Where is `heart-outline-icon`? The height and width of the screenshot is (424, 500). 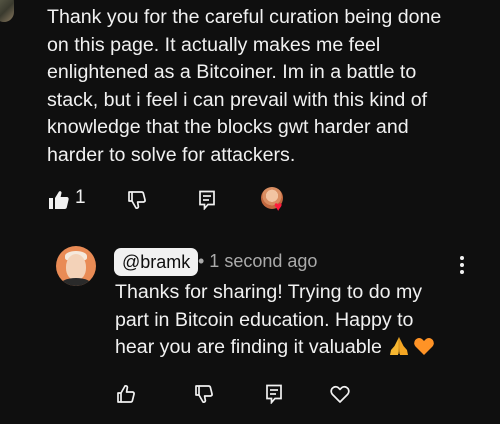
heart-outline-icon is located at coordinates (340, 394).